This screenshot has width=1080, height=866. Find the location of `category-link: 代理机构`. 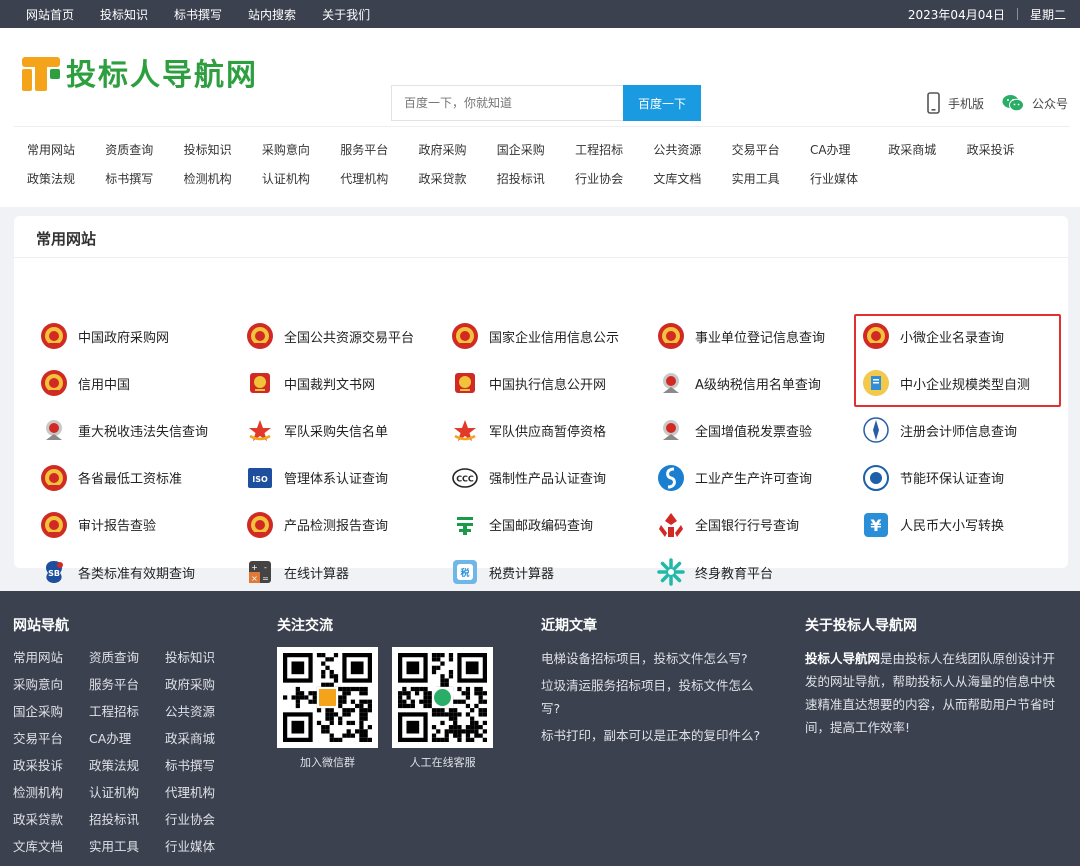

category-link: 代理机构 is located at coordinates (366, 178).